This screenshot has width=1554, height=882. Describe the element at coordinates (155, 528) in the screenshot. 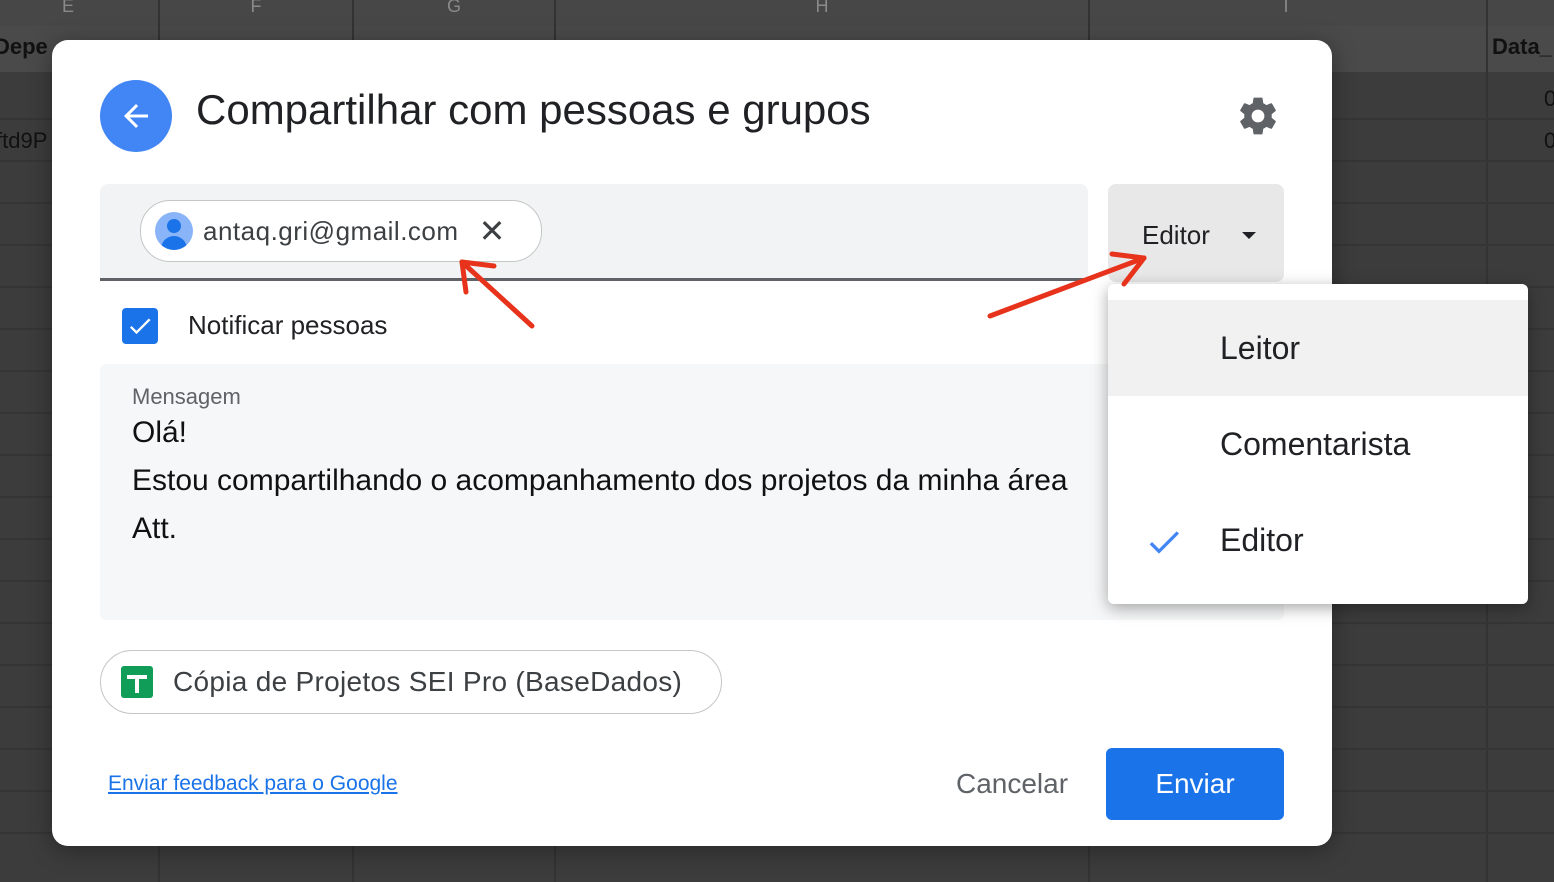

I see `message-line: Att.` at that location.